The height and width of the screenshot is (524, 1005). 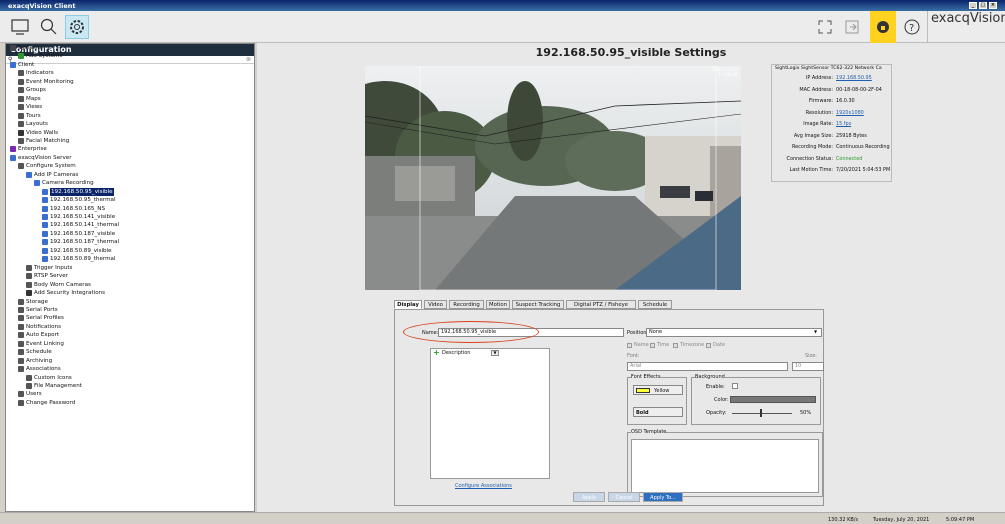 What do you see at coordinates (859, 89) in the screenshot?
I see `info-value: 00-18-08-00-2F-04` at bounding box center [859, 89].